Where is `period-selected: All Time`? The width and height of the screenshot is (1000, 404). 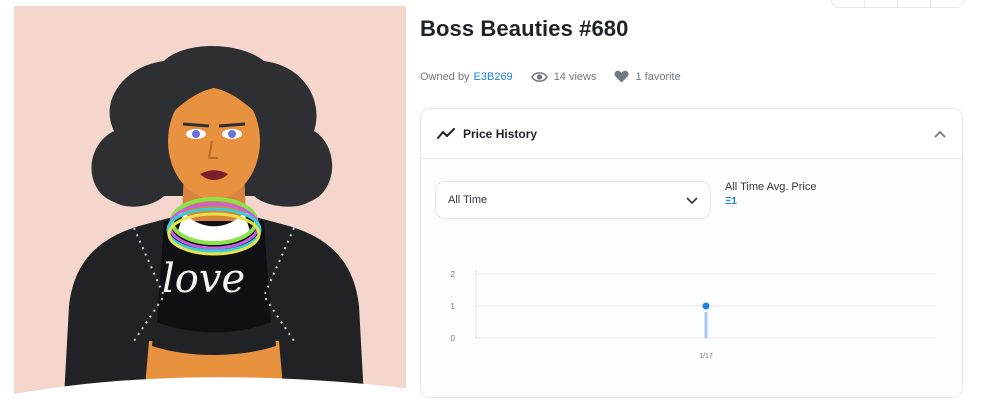
period-selected: All Time is located at coordinates (468, 200).